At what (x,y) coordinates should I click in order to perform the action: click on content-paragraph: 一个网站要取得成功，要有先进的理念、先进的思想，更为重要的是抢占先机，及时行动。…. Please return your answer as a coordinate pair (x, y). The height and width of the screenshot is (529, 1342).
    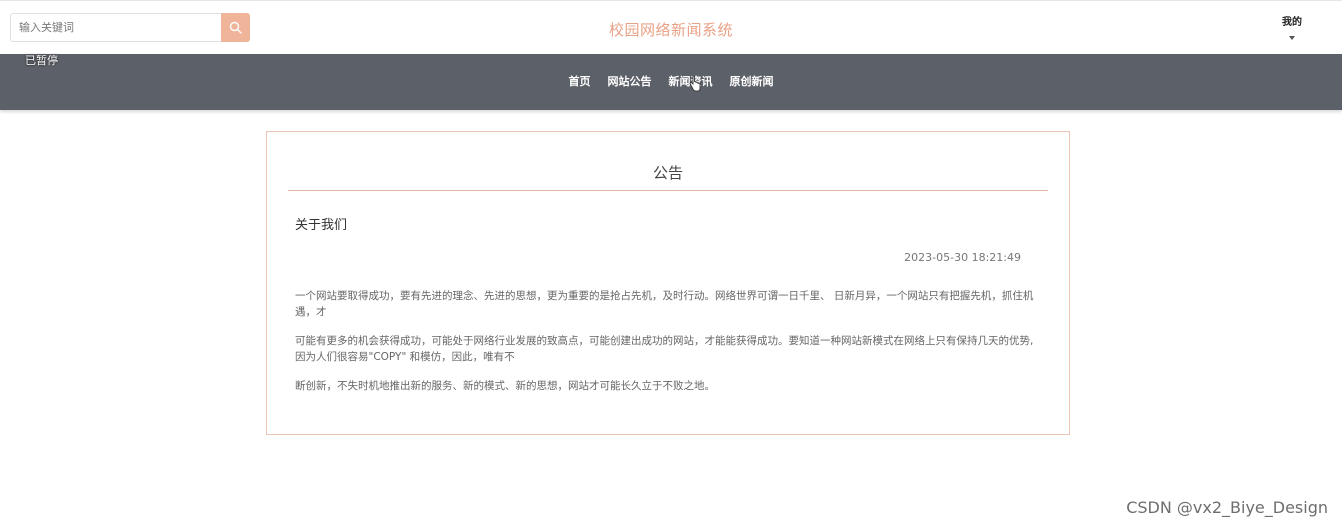
    Looking at the image, I should click on (664, 304).